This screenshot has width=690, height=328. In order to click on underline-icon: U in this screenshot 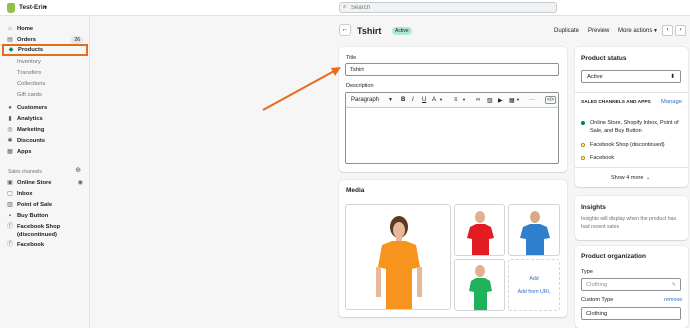, I will do `click(424, 100)`.